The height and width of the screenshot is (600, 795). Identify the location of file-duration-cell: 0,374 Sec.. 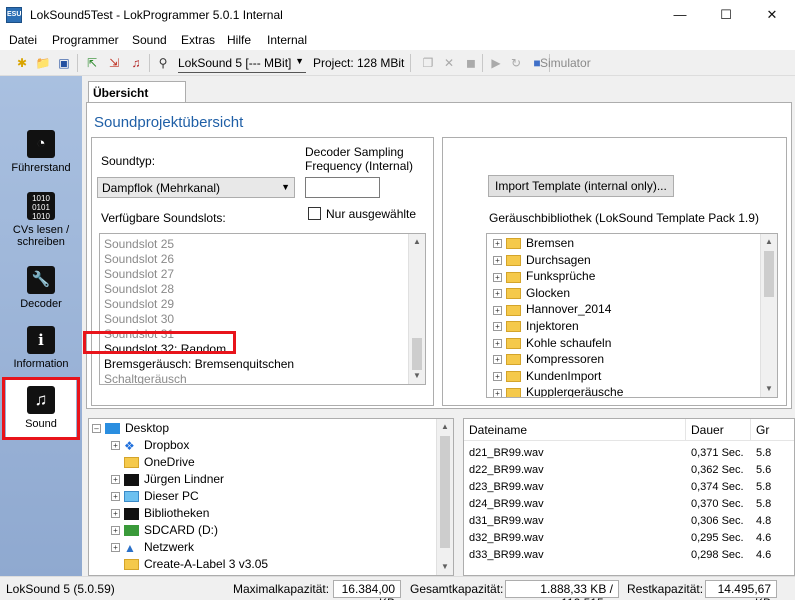
(718, 487).